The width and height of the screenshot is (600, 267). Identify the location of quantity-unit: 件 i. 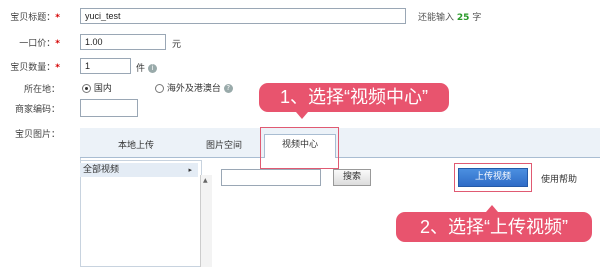
(146, 67).